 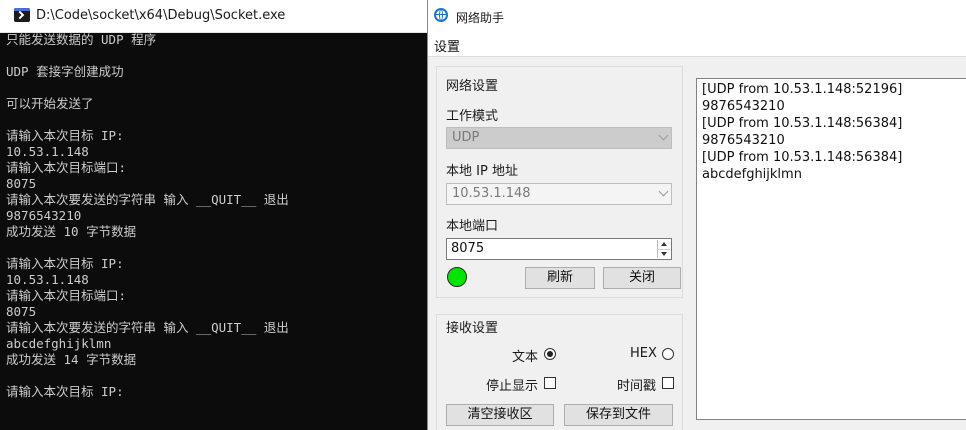 What do you see at coordinates (71, 231) in the screenshot?
I see `console-line: 成功发送 10 字节数据` at bounding box center [71, 231].